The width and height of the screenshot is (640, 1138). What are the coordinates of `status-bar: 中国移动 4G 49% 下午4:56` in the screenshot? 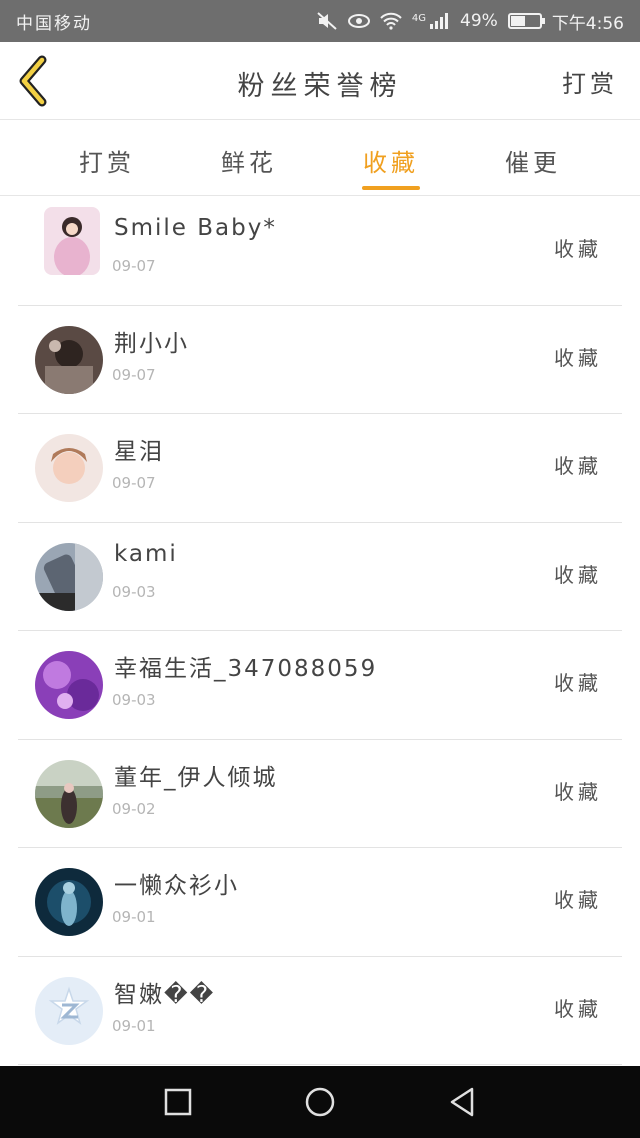 It's located at (320, 21).